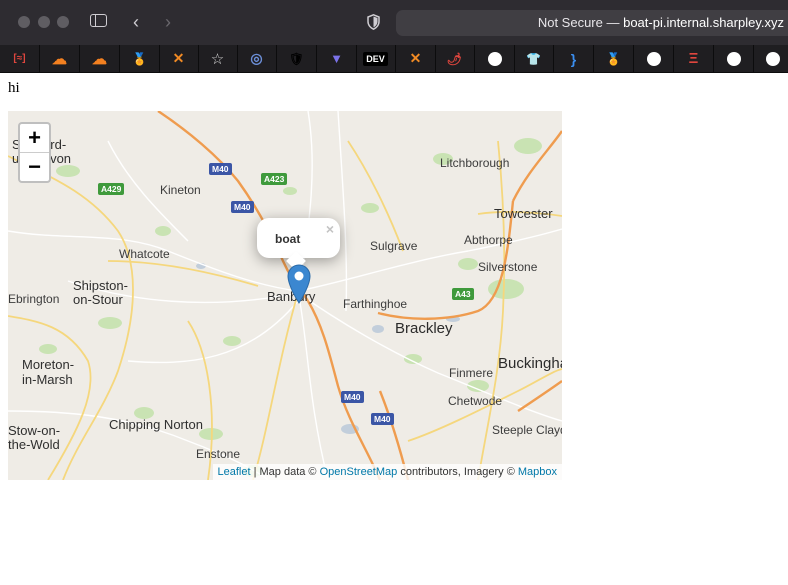 This screenshot has width=788, height=585. What do you see at coordinates (168, 22) in the screenshot?
I see `forward-icon: ›` at bounding box center [168, 22].